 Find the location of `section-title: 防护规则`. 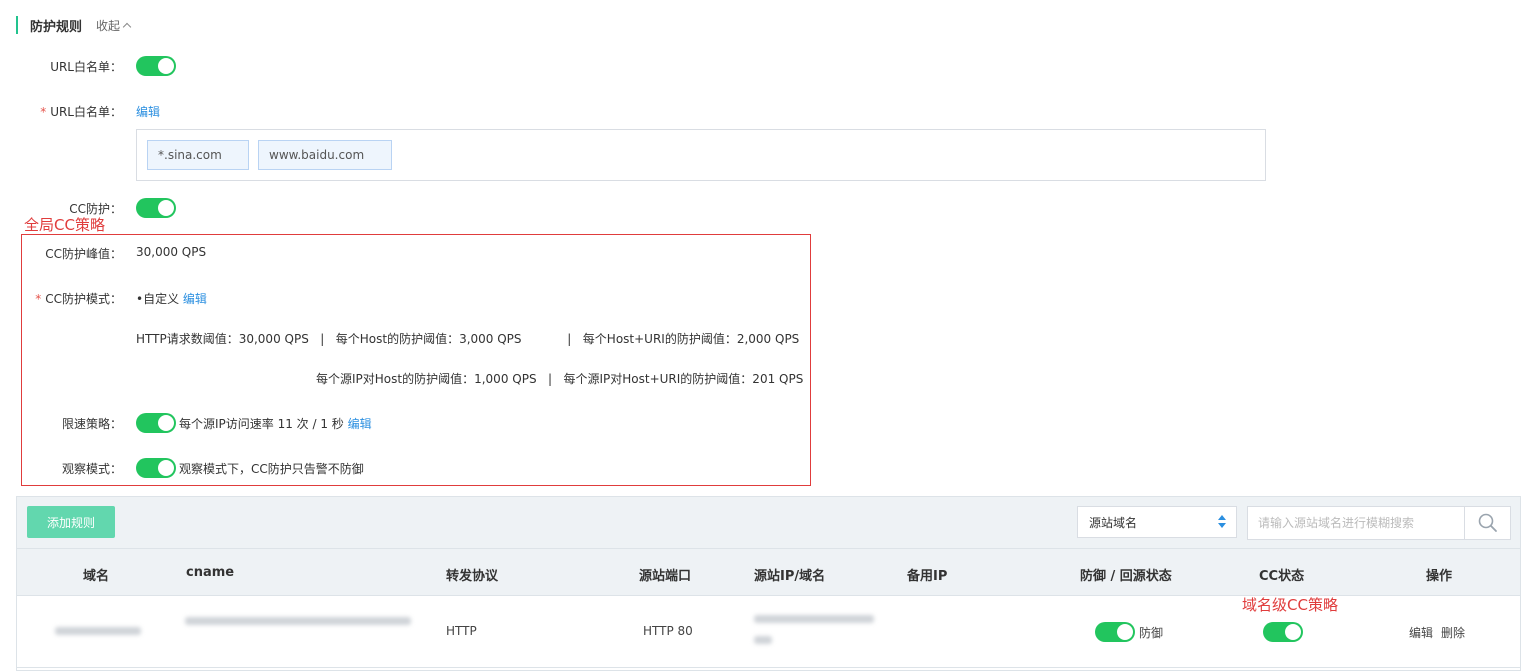

section-title: 防护规则 is located at coordinates (56, 27).